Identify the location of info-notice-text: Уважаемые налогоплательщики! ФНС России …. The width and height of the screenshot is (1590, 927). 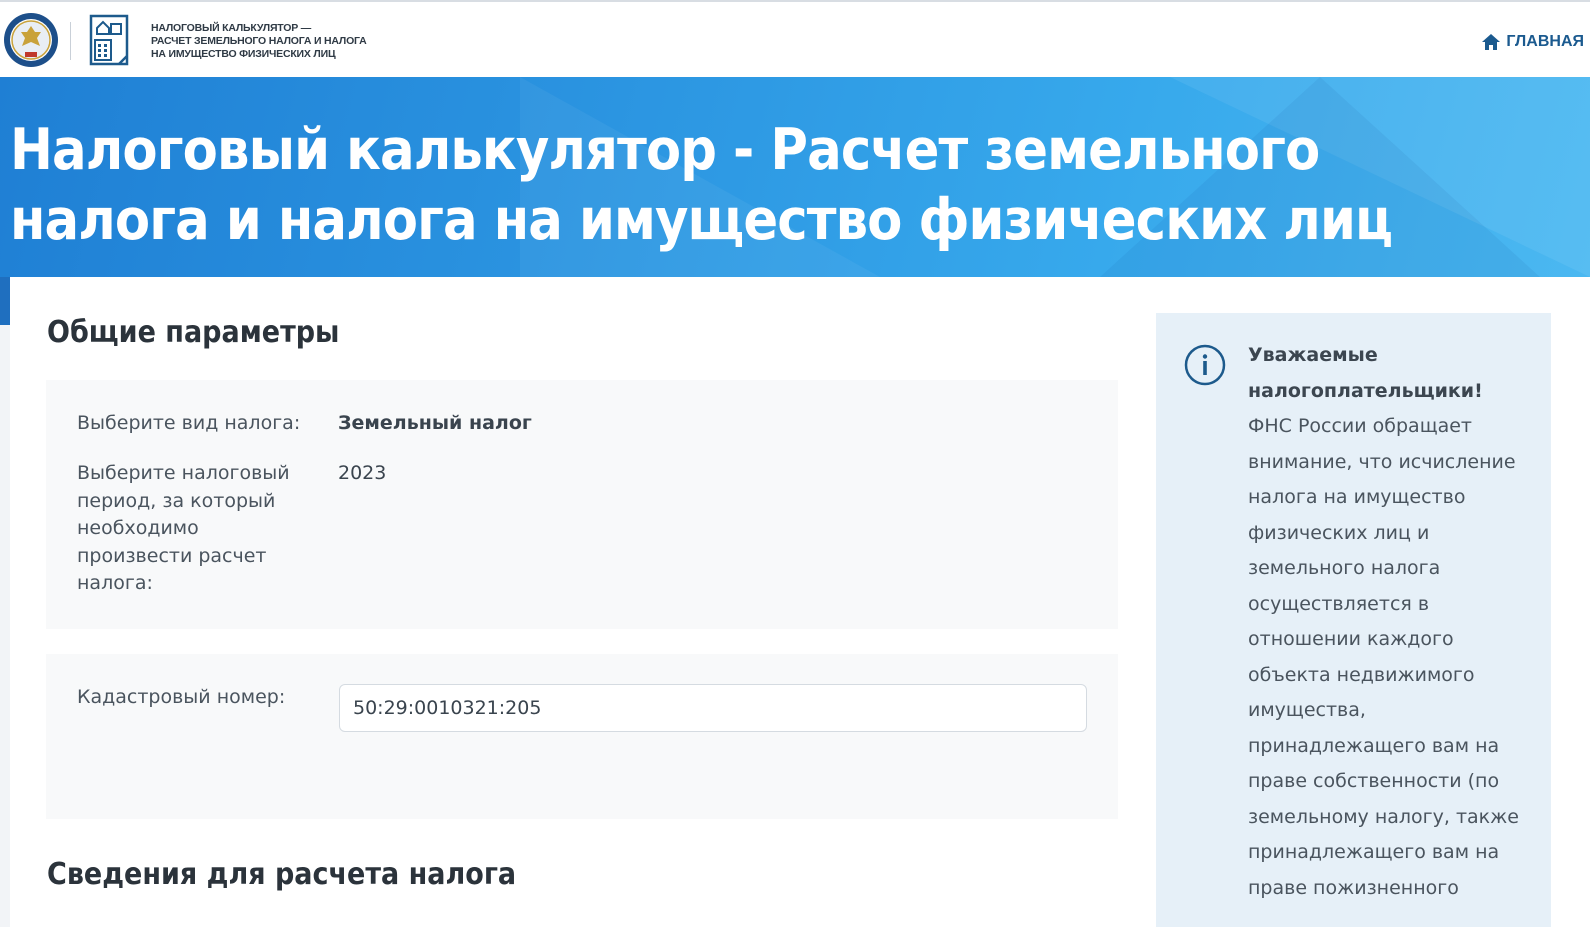
(1393, 622).